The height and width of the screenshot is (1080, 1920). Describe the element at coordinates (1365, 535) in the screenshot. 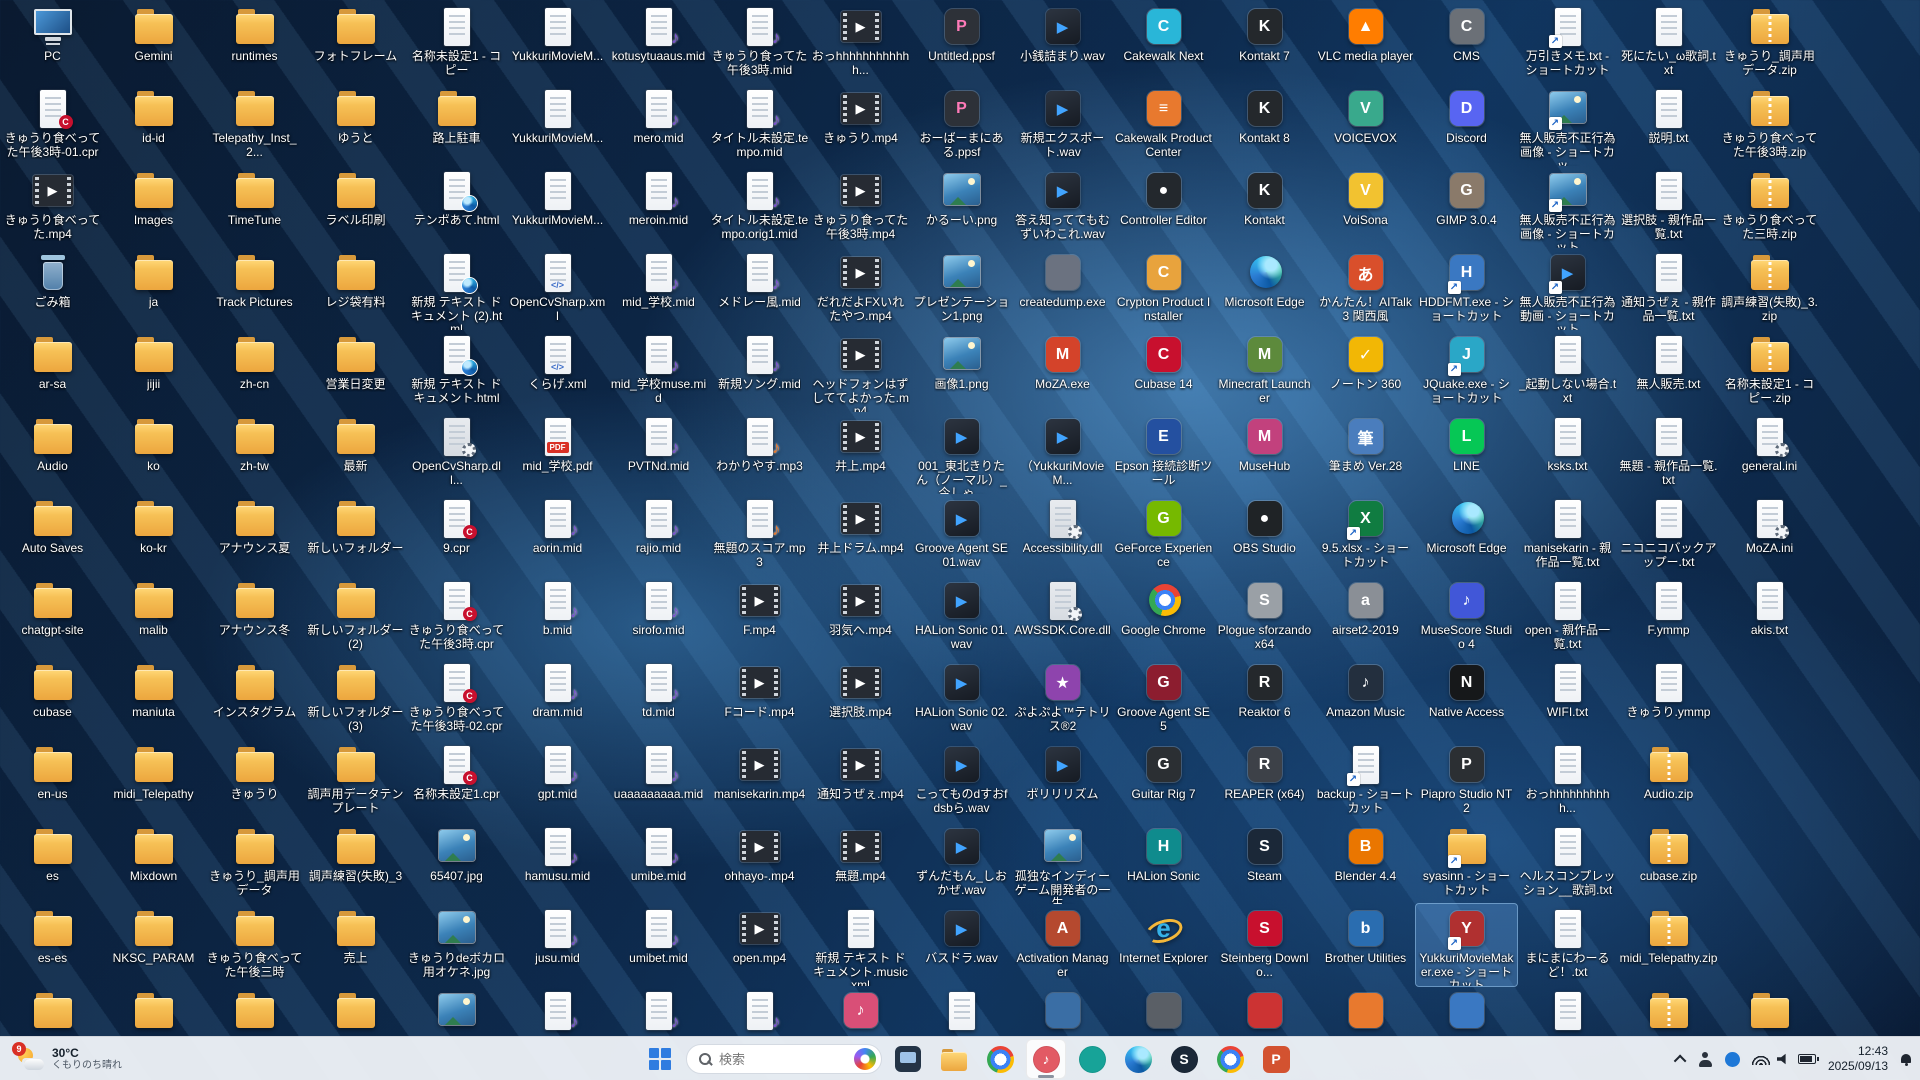

I see `desktop-icon: X ↗ 9.5.xlsx - ショートカット` at that location.